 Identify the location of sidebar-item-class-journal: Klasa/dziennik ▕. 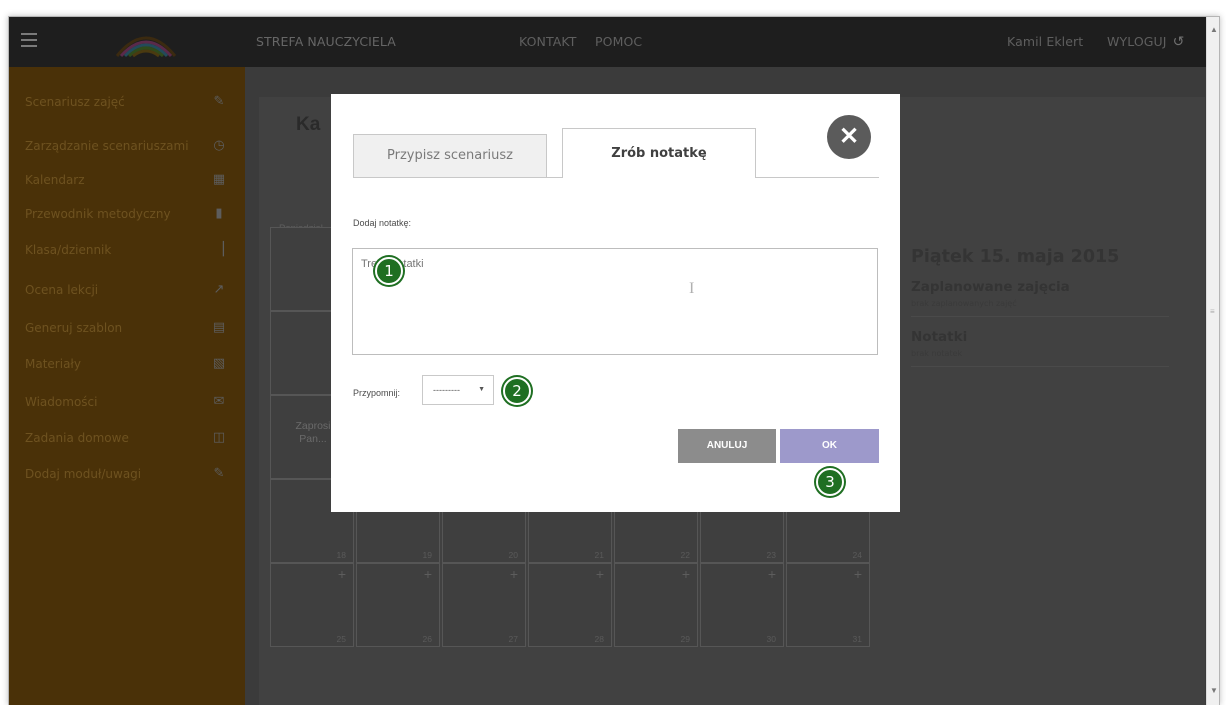
(123, 250).